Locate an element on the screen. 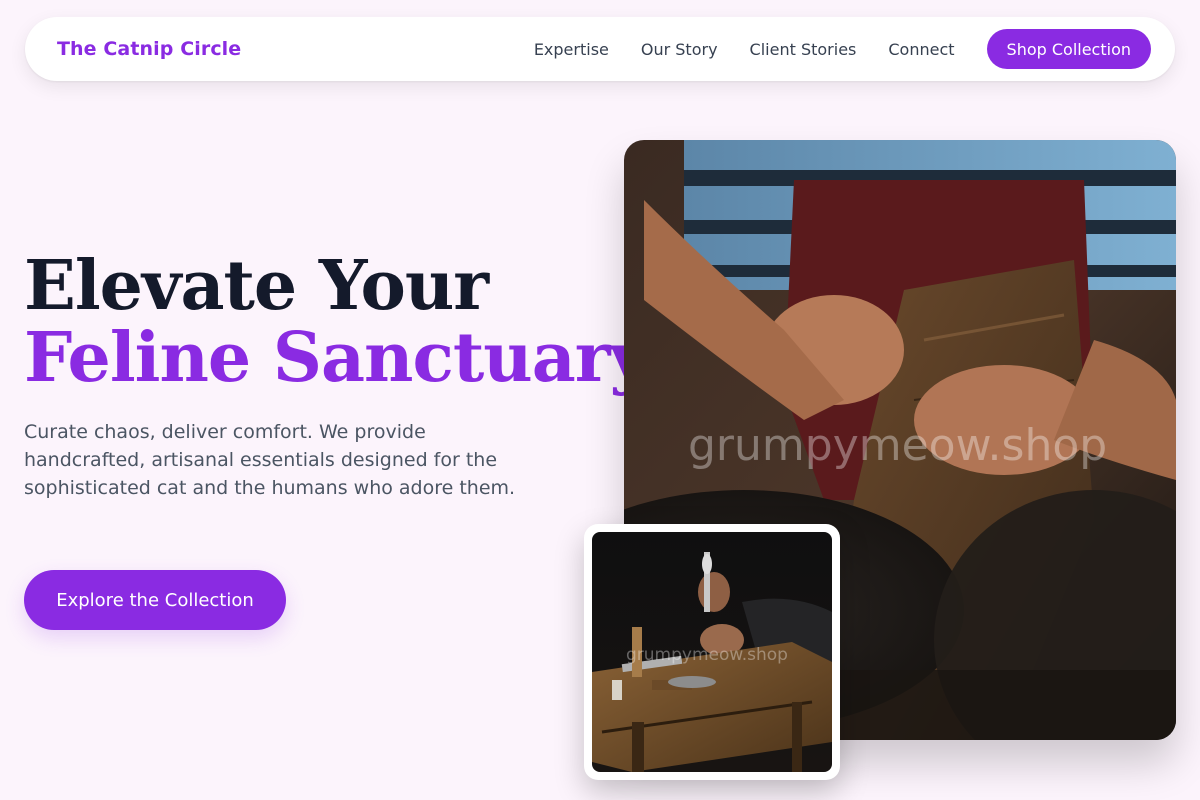 The image size is (1200, 800). workbench-tools-photo: grumpymeow.shop is located at coordinates (712, 652).